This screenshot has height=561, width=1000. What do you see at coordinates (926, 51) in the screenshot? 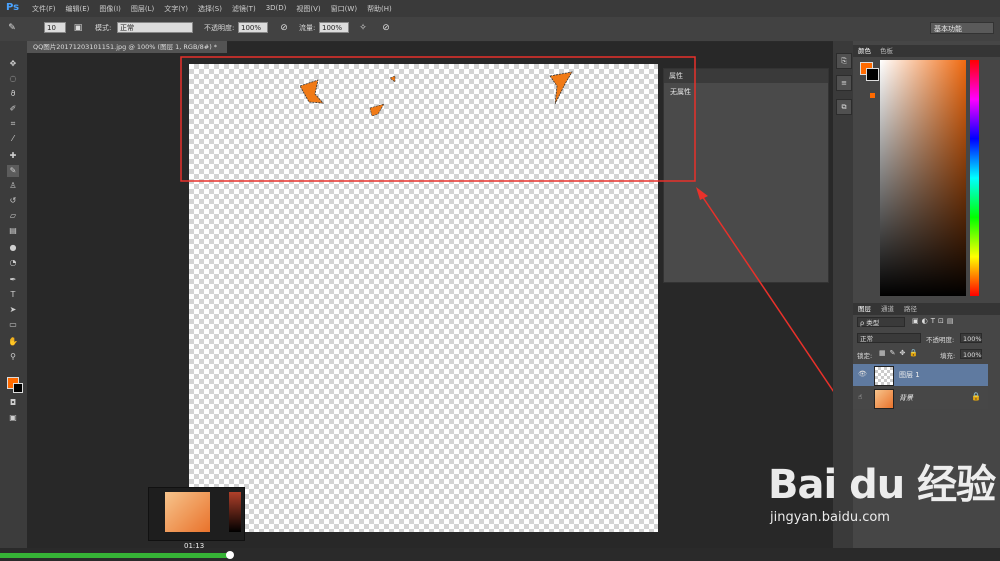
I see `color-panel-tabs: 颜色 色板` at bounding box center [926, 51].